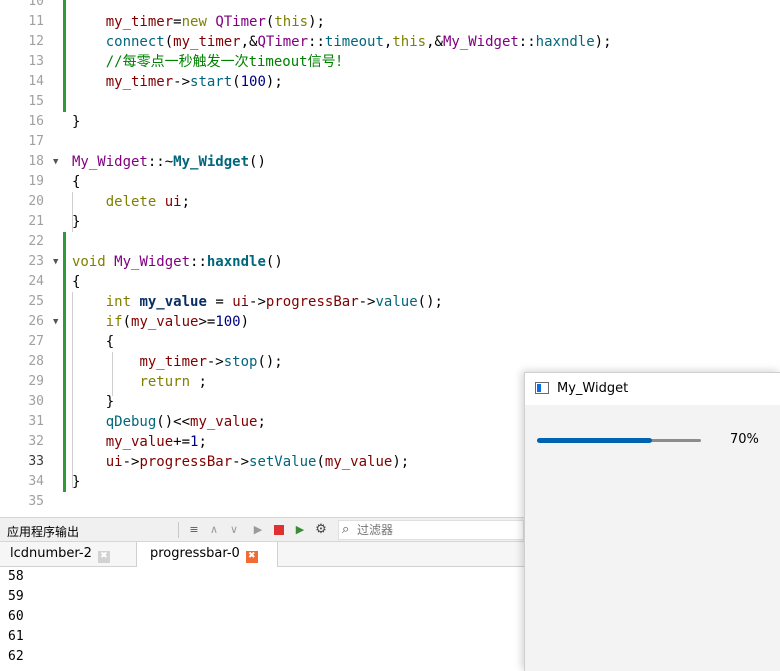 The height and width of the screenshot is (671, 780). What do you see at coordinates (211, 62) in the screenshot?
I see `code-line: //每零点一秒触发一次timeout信号！` at bounding box center [211, 62].